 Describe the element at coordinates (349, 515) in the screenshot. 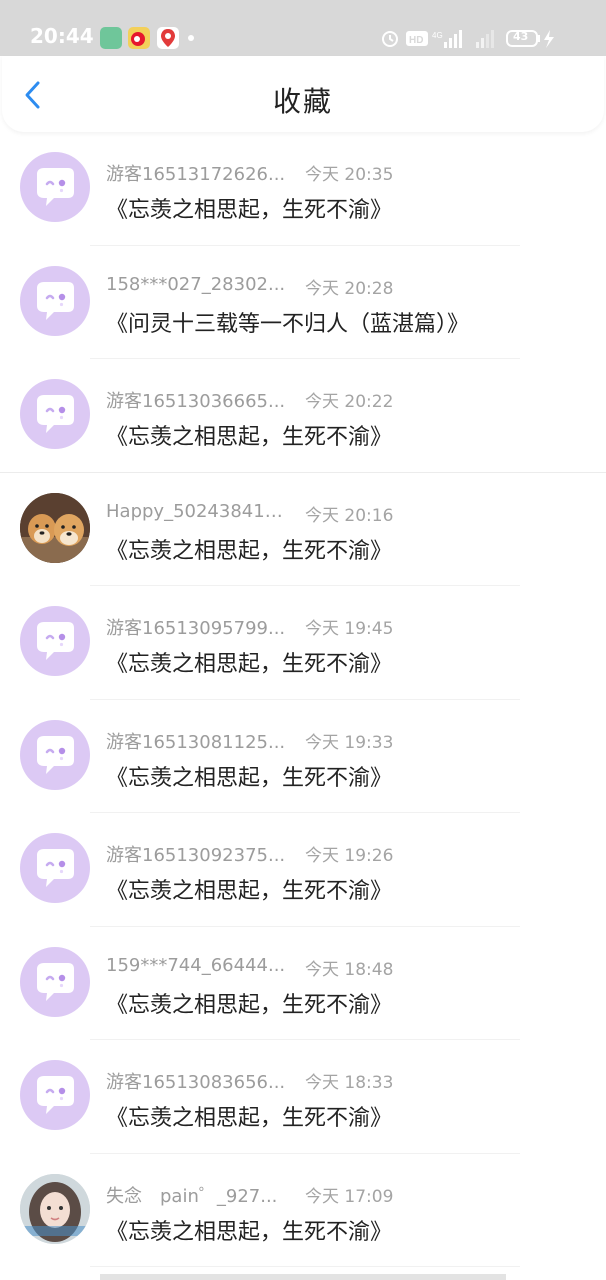

I see `timestamp: 今天 20:16` at that location.